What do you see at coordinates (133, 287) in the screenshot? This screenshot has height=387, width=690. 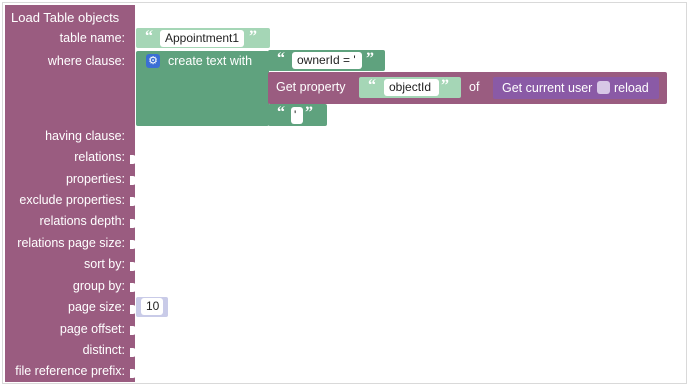 I see `input-connector-sort-by` at bounding box center [133, 287].